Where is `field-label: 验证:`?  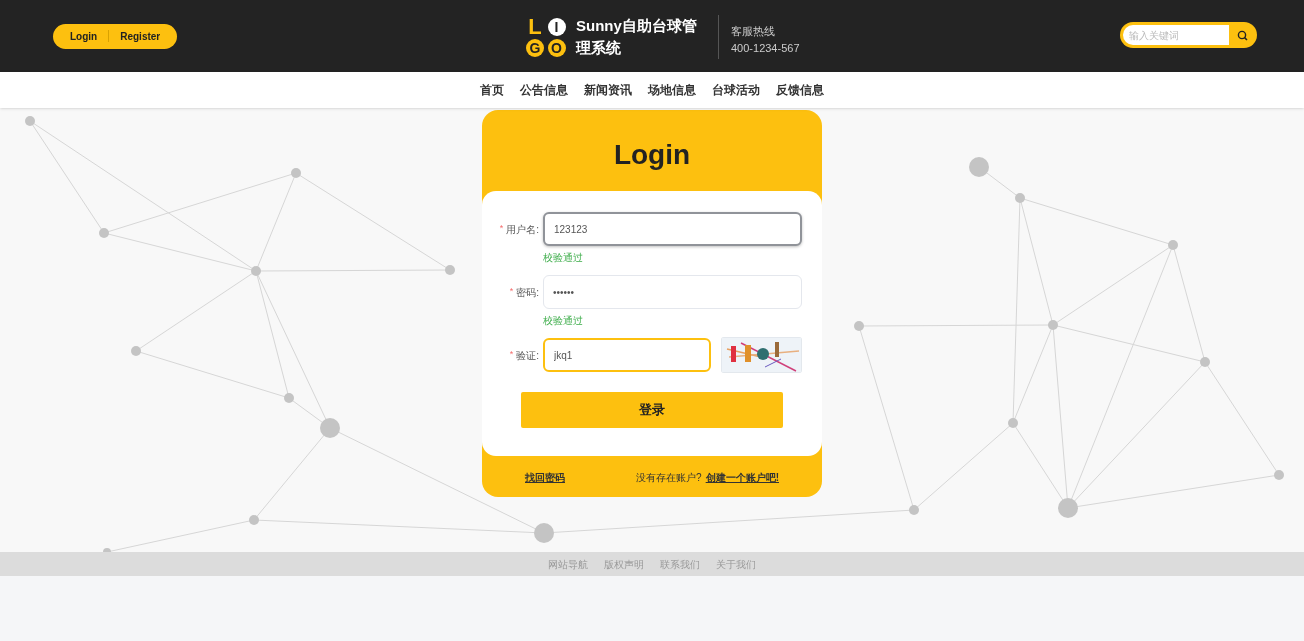 field-label: 验证: is located at coordinates (527, 355).